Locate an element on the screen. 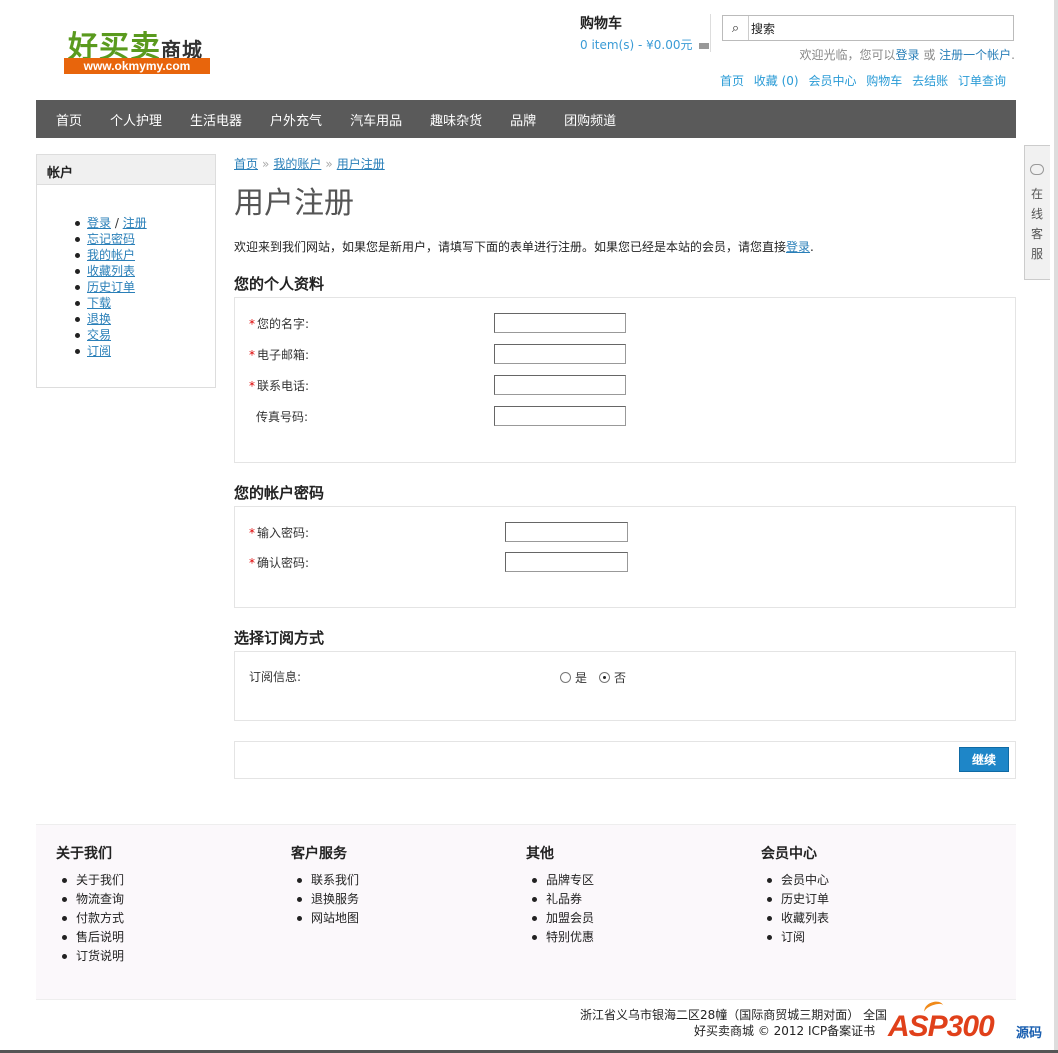 The height and width of the screenshot is (1053, 1058). footer-link: 订阅 is located at coordinates (797, 937).